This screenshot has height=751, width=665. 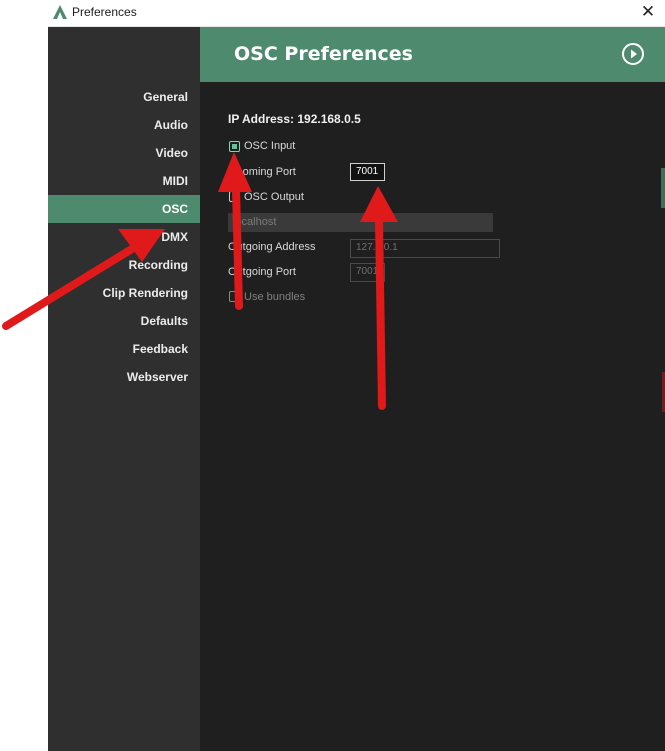 What do you see at coordinates (275, 297) in the screenshot?
I see `use-bundles-label: Use bundles` at bounding box center [275, 297].